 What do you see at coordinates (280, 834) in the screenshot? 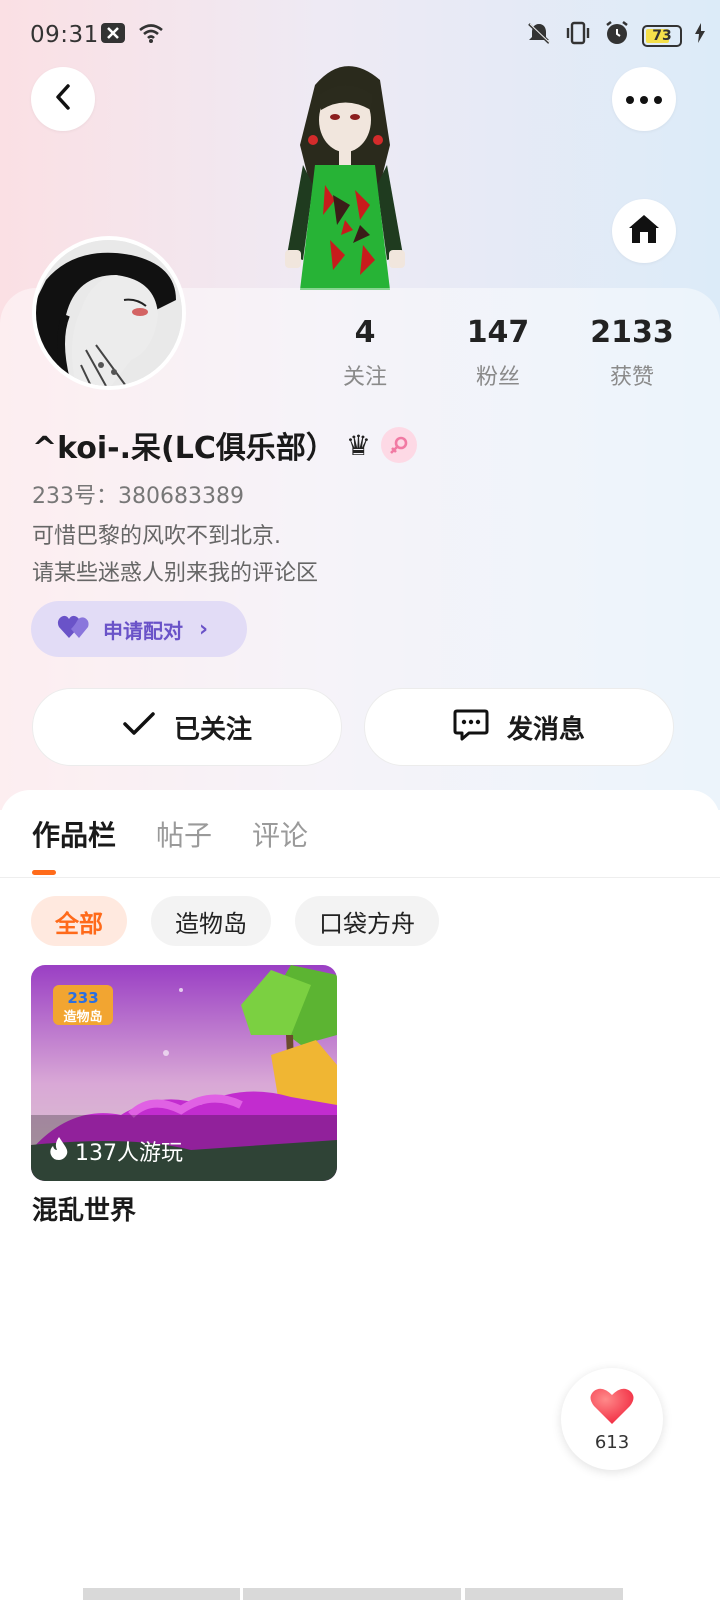
I see `tab-comments: 评论` at bounding box center [280, 834].